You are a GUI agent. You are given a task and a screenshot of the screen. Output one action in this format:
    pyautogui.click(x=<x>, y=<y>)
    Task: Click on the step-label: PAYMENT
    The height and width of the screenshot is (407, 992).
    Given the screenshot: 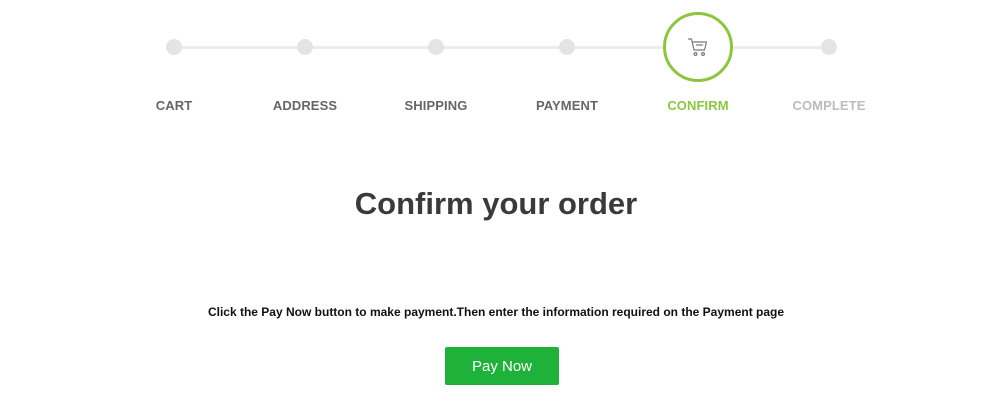 What is the action you would take?
    pyautogui.click(x=567, y=105)
    